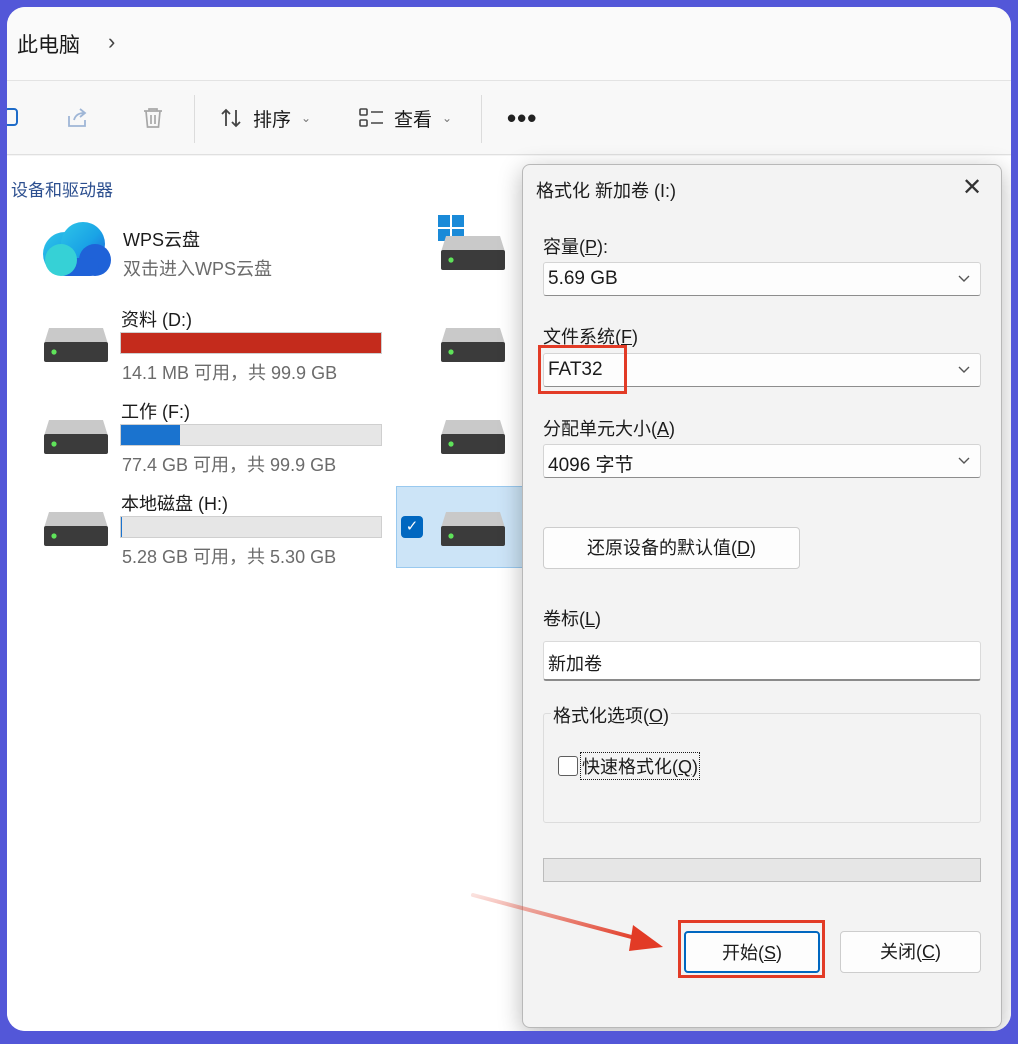 The image size is (1018, 1044). I want to click on copy-icon, so click(17, 118).